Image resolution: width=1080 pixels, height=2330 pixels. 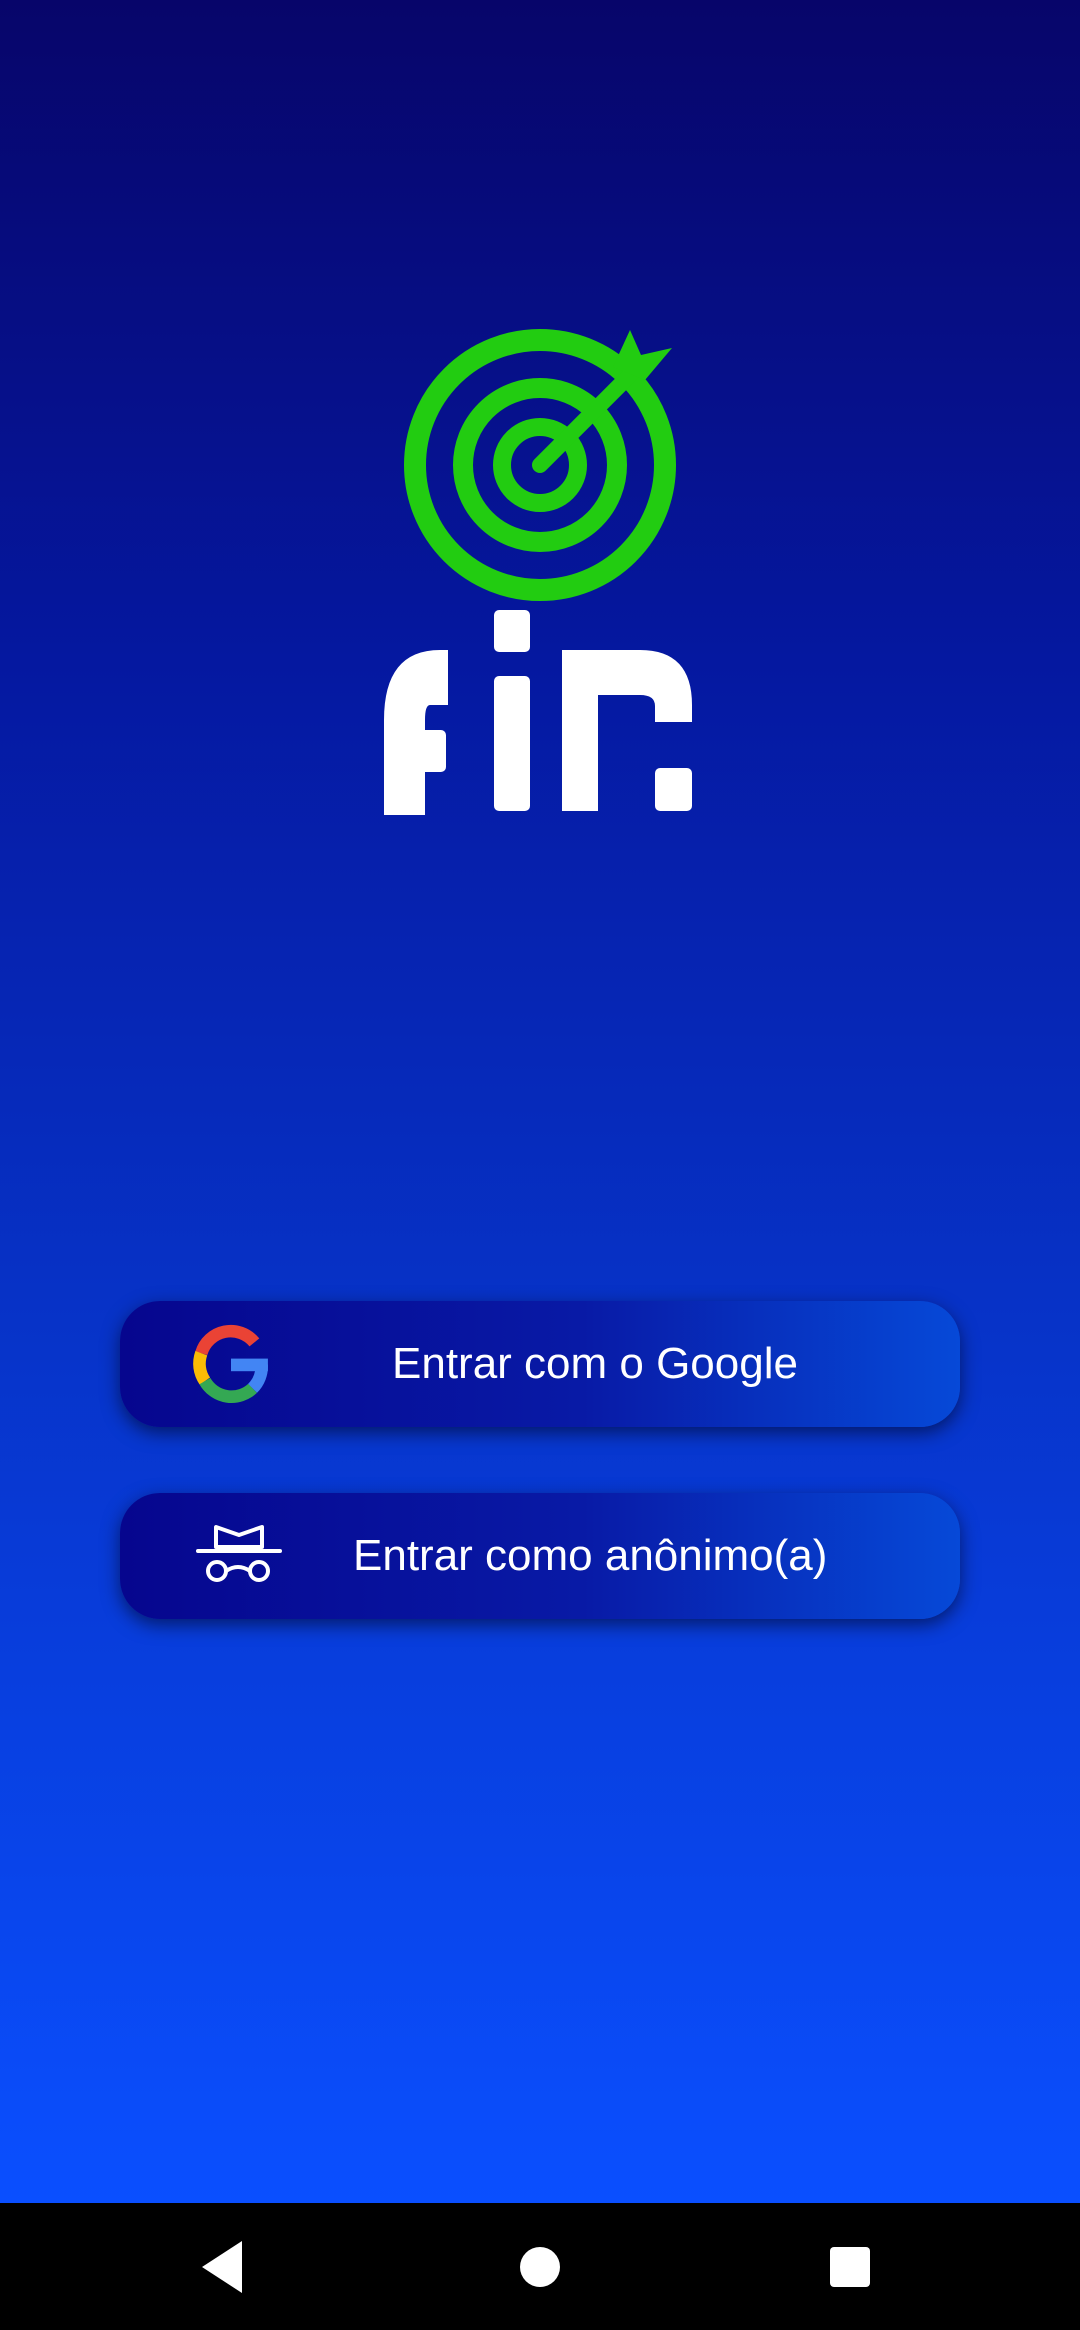 I want to click on anonymous-sign-in-label: Entrar como anônimo(a), so click(x=590, y=1555).